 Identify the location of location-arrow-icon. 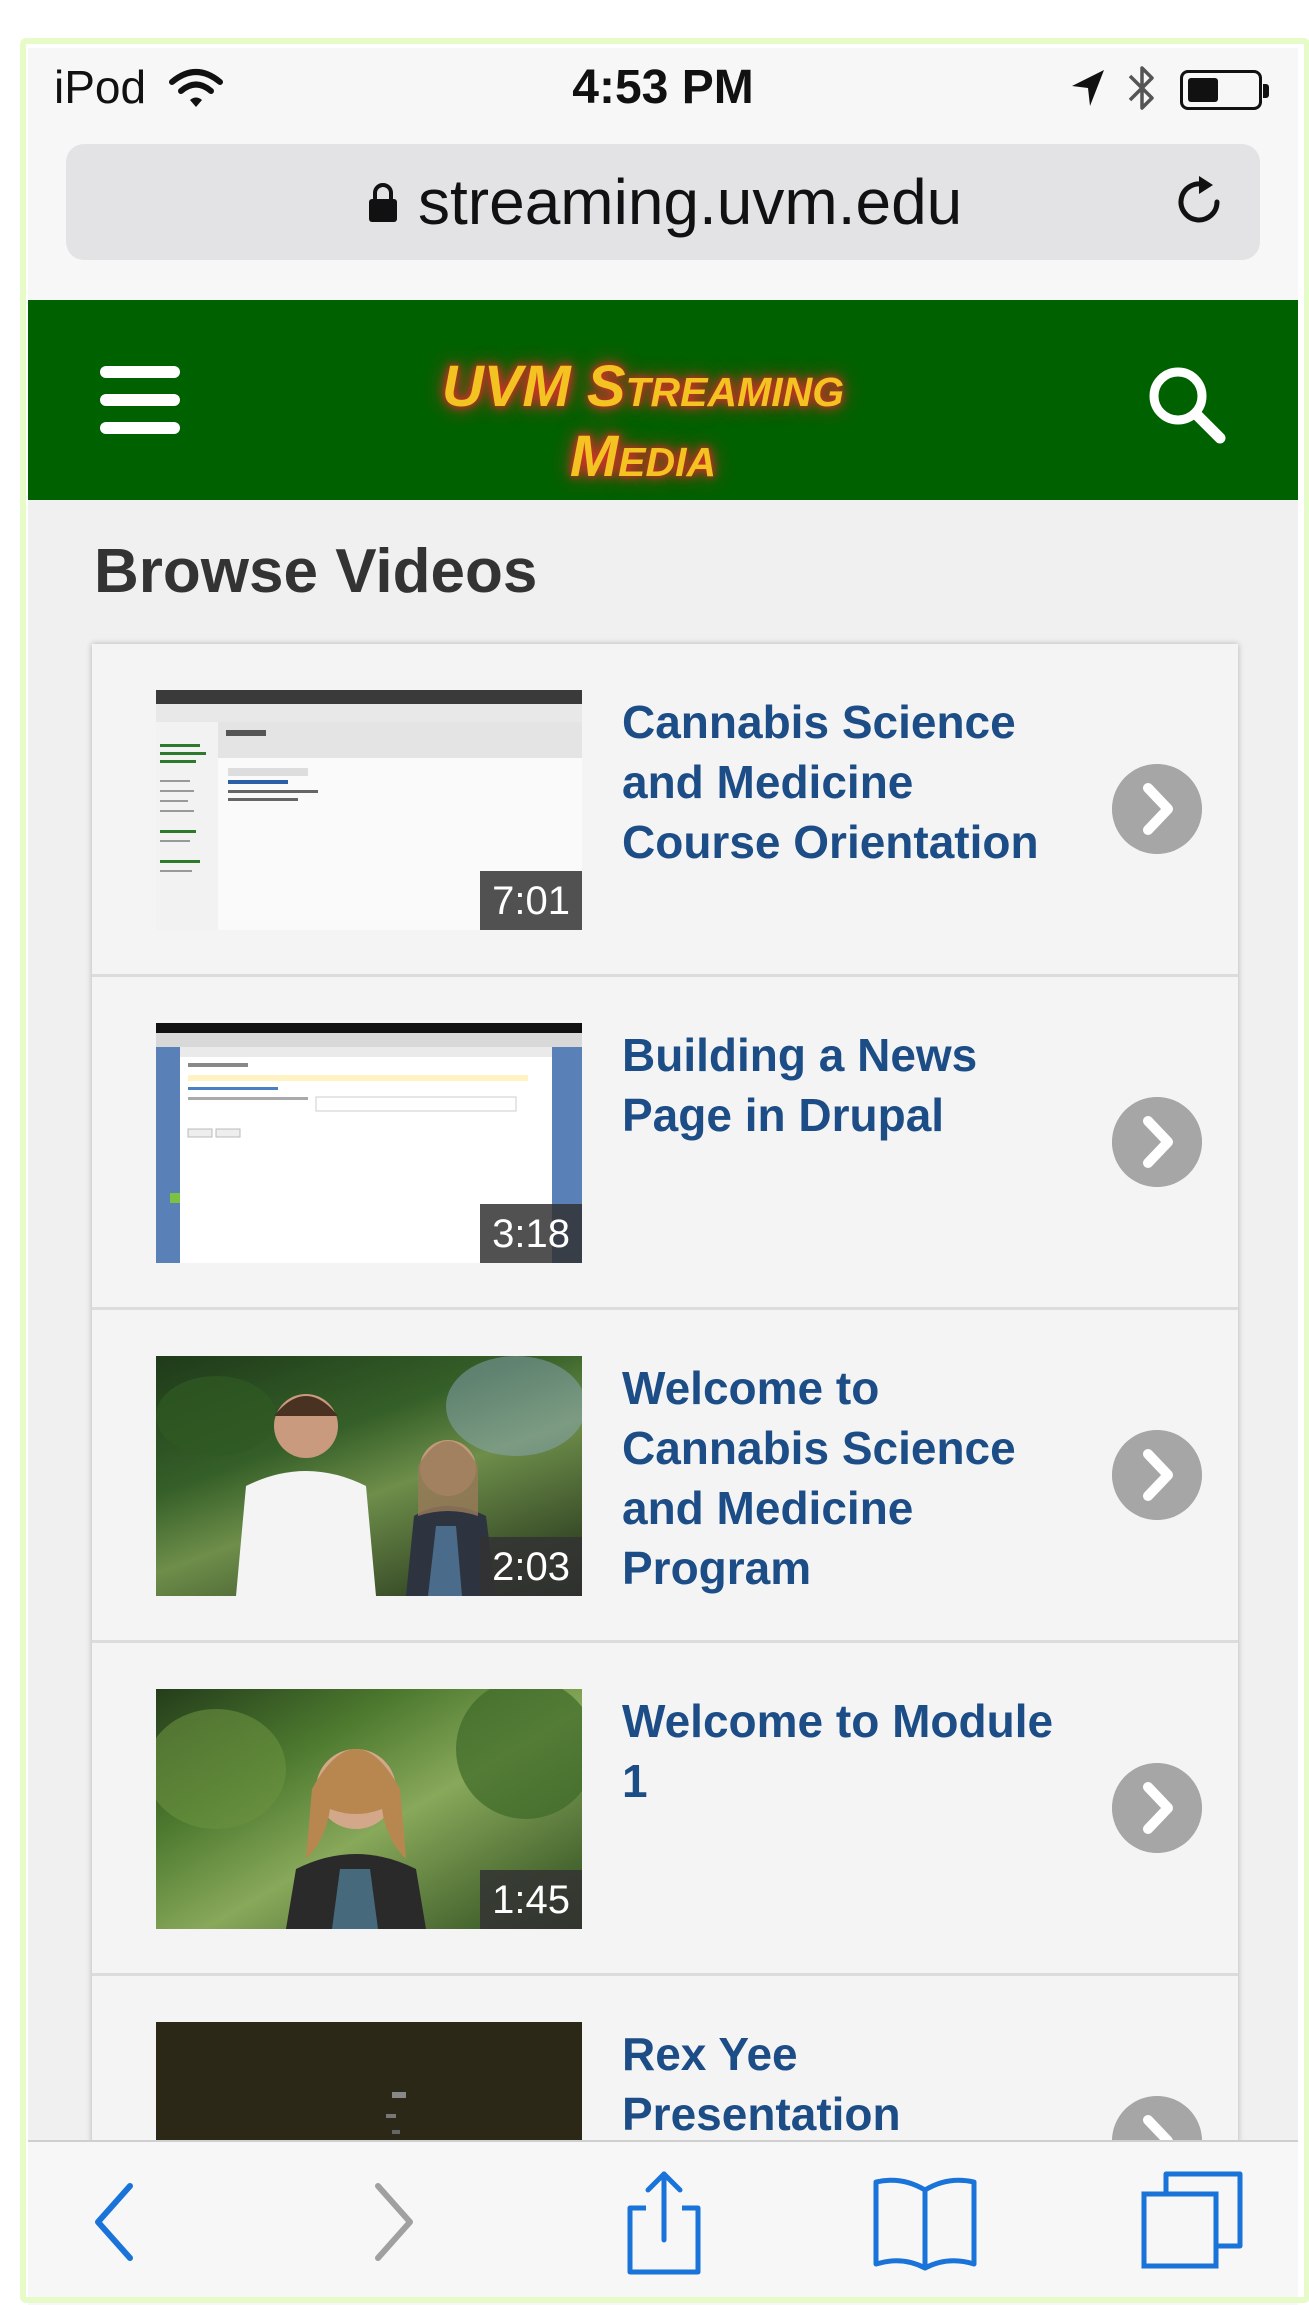
(1088, 88).